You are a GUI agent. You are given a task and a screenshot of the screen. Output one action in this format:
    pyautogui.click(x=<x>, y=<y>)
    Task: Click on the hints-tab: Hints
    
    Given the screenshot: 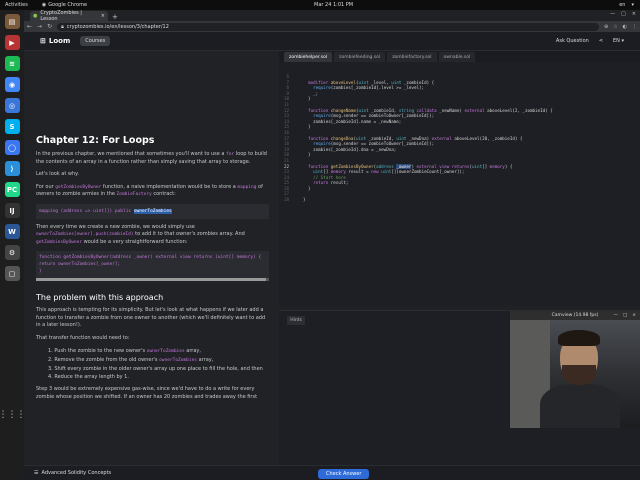 What is the action you would take?
    pyautogui.click(x=296, y=320)
    